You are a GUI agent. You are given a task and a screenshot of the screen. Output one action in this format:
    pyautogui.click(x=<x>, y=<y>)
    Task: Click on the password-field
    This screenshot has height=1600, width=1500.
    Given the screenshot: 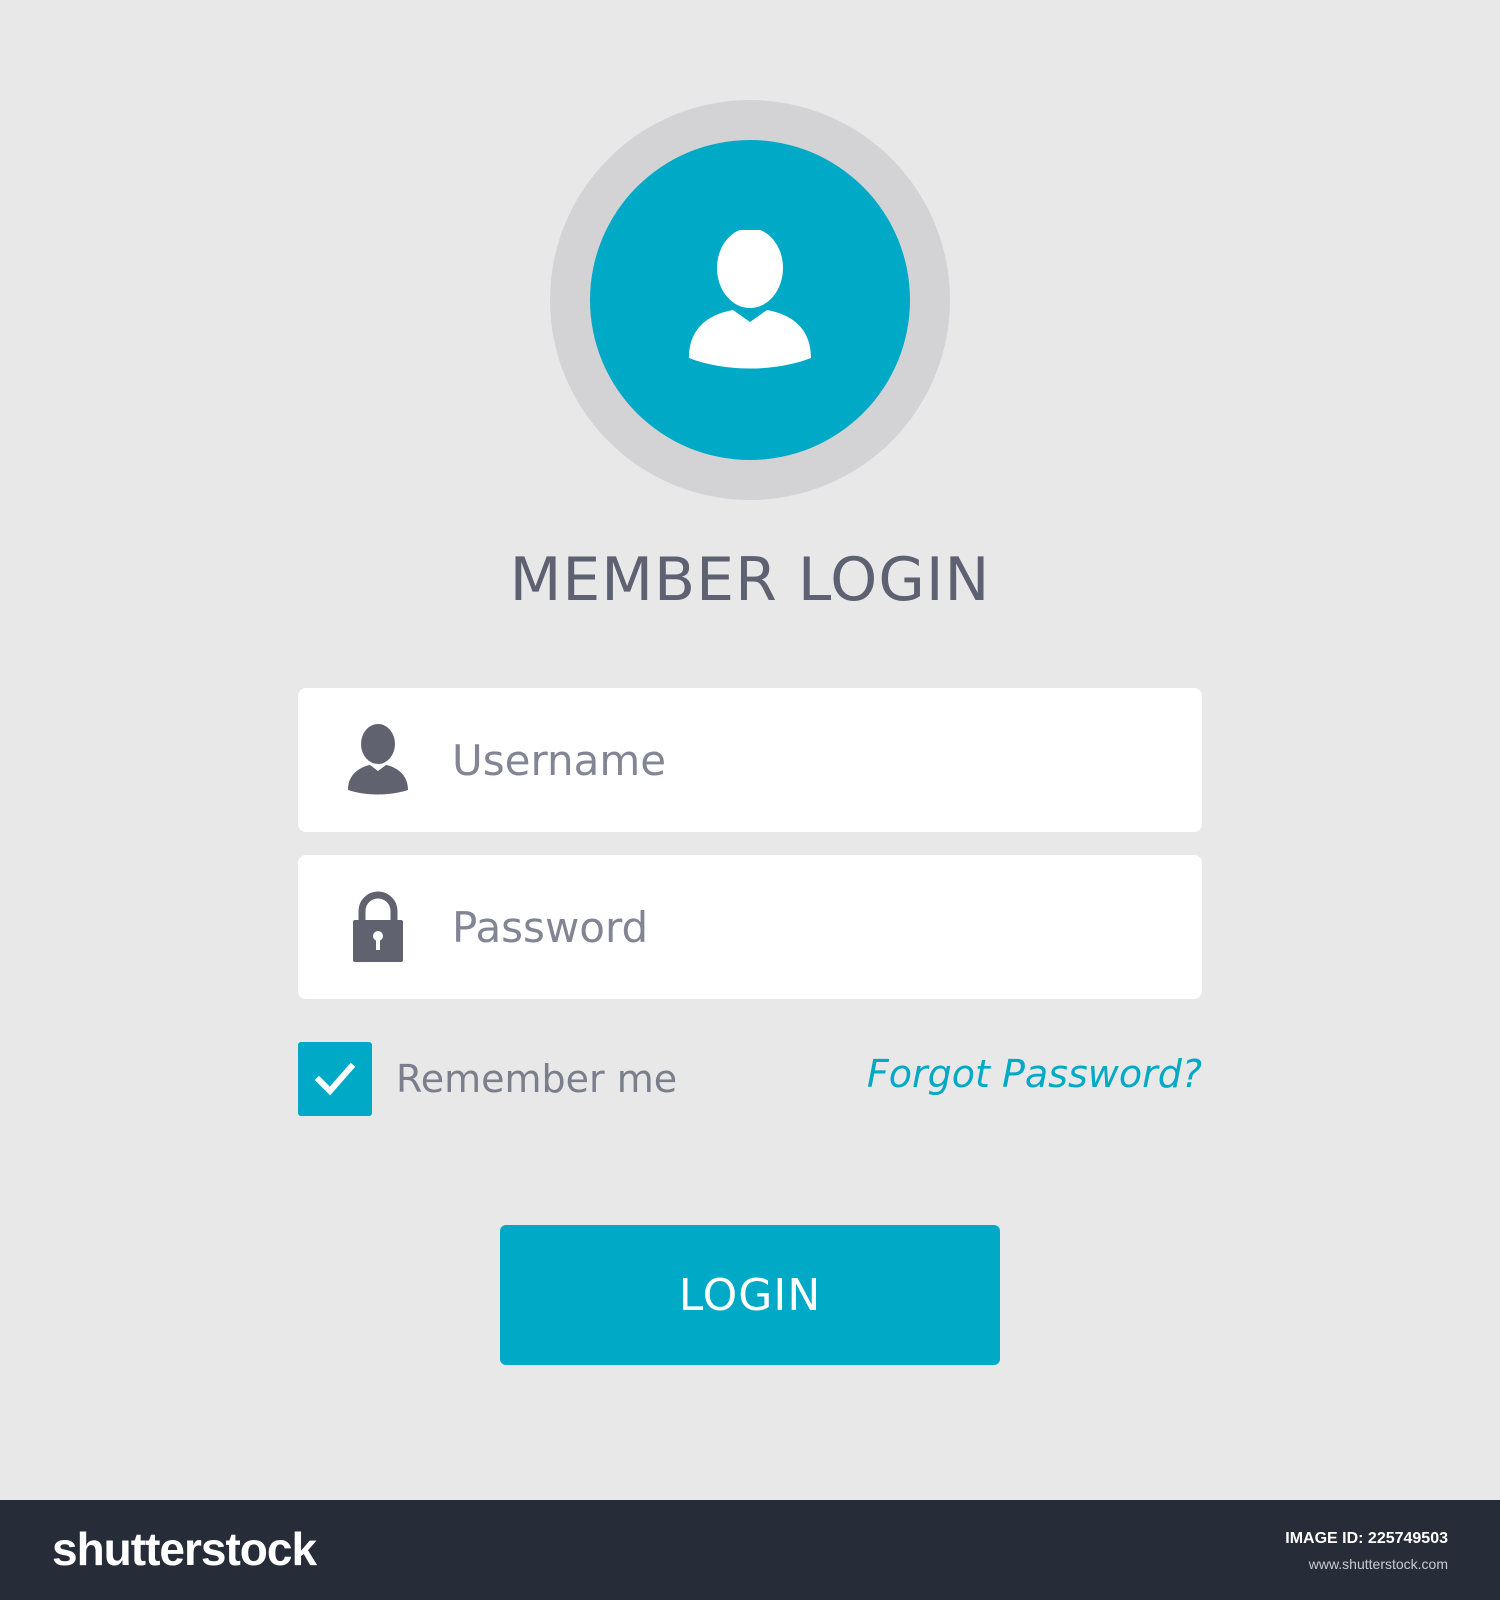 What is the action you would take?
    pyautogui.click(x=750, y=927)
    